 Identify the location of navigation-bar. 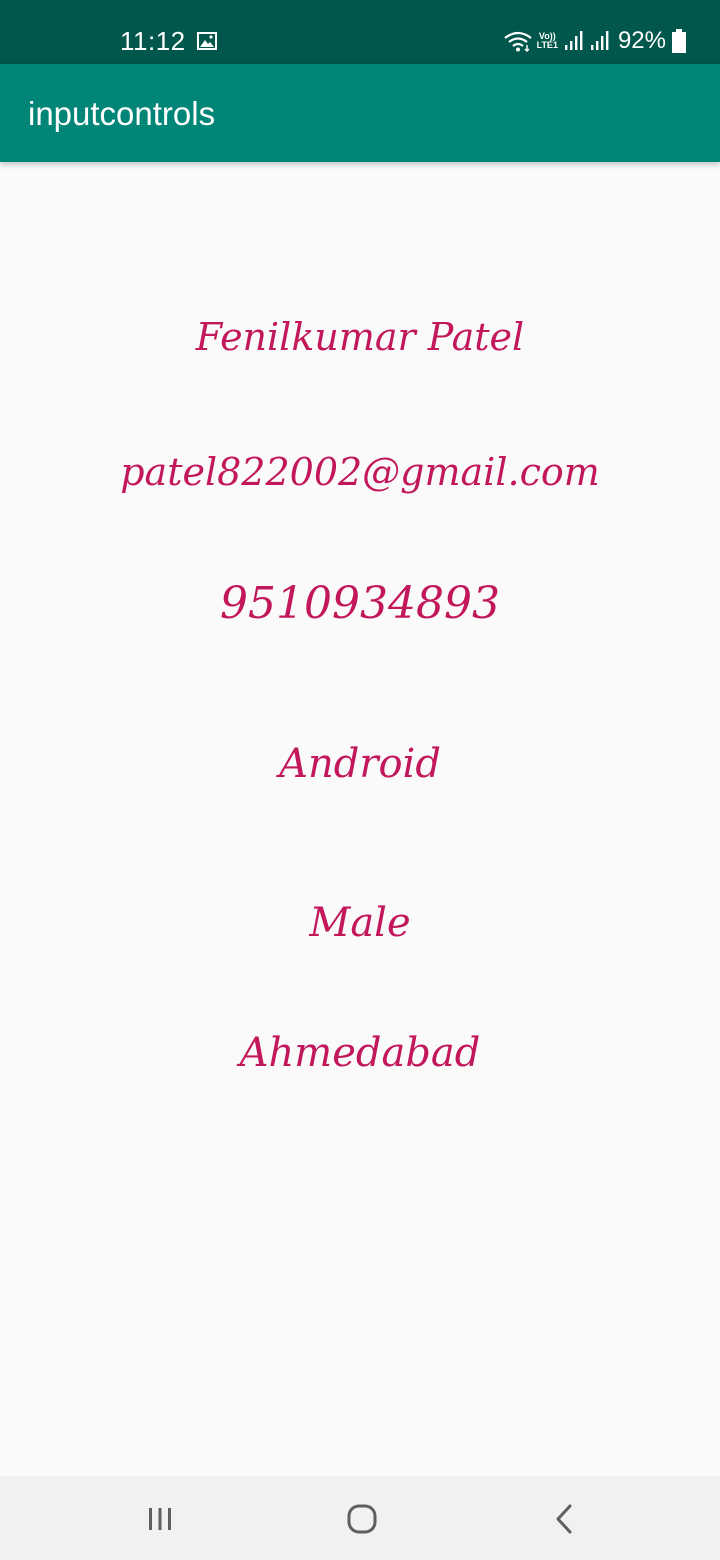
(360, 1518).